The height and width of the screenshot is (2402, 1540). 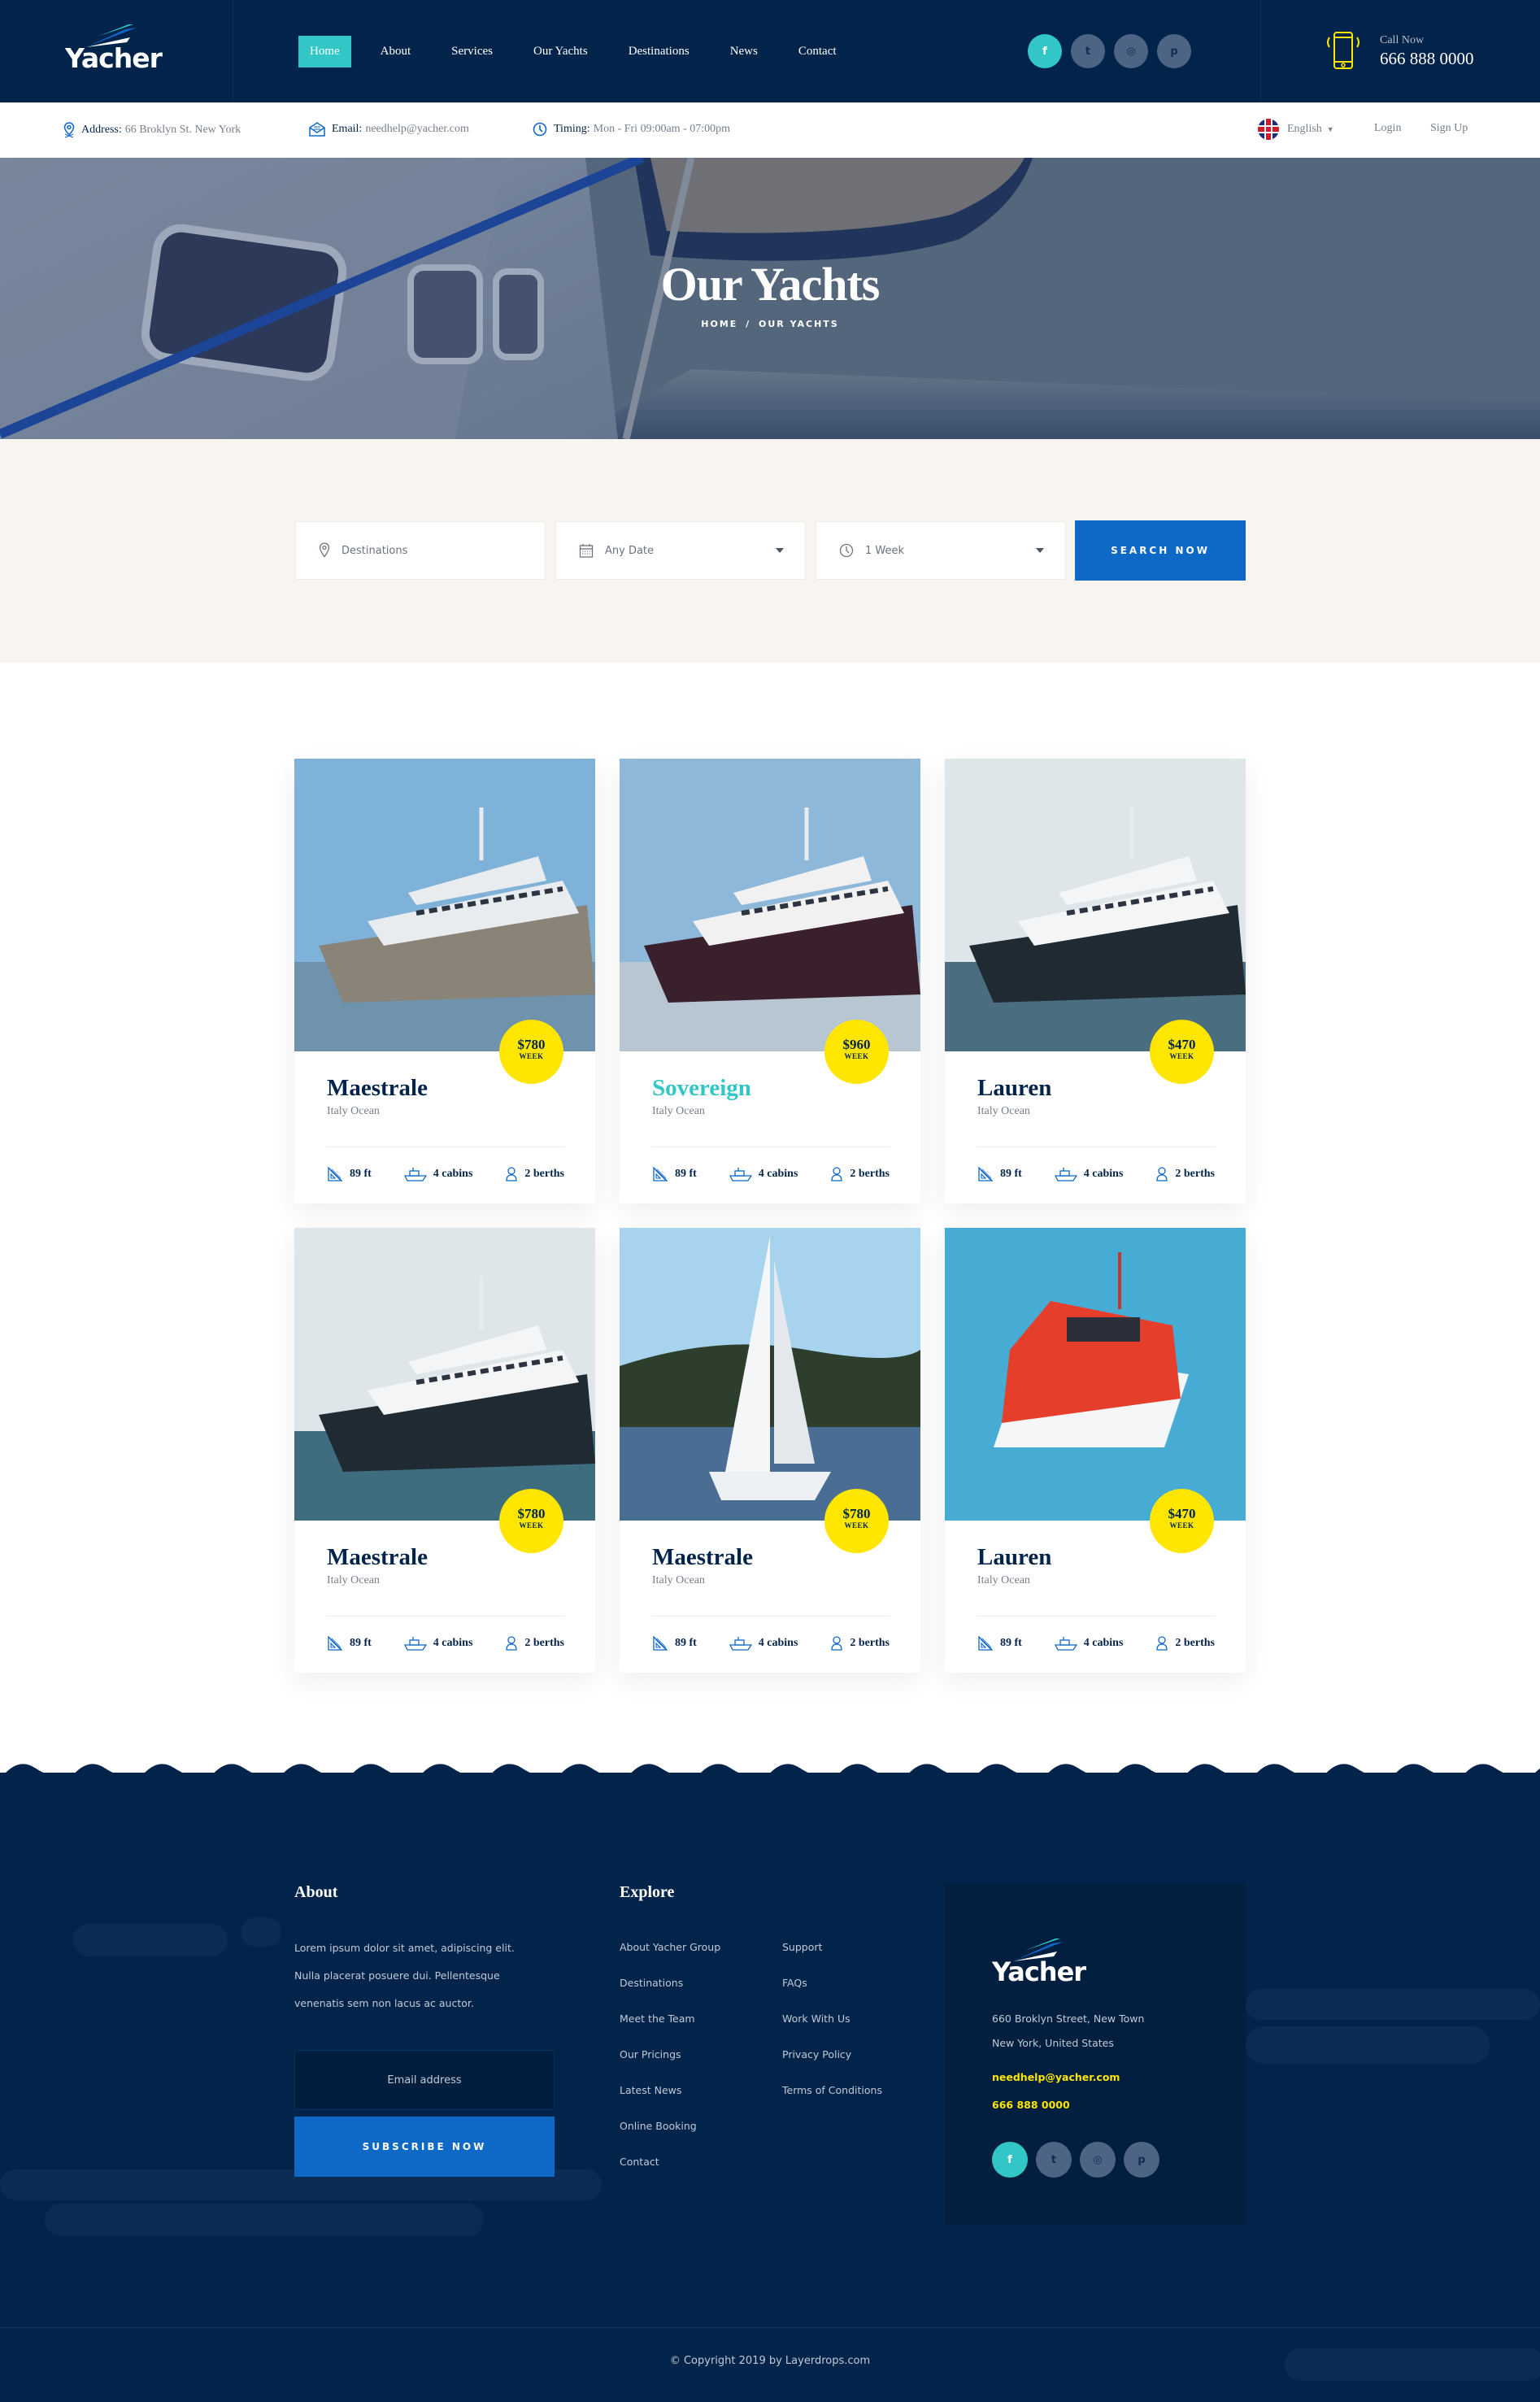 I want to click on email-label: Email:, so click(x=347, y=129).